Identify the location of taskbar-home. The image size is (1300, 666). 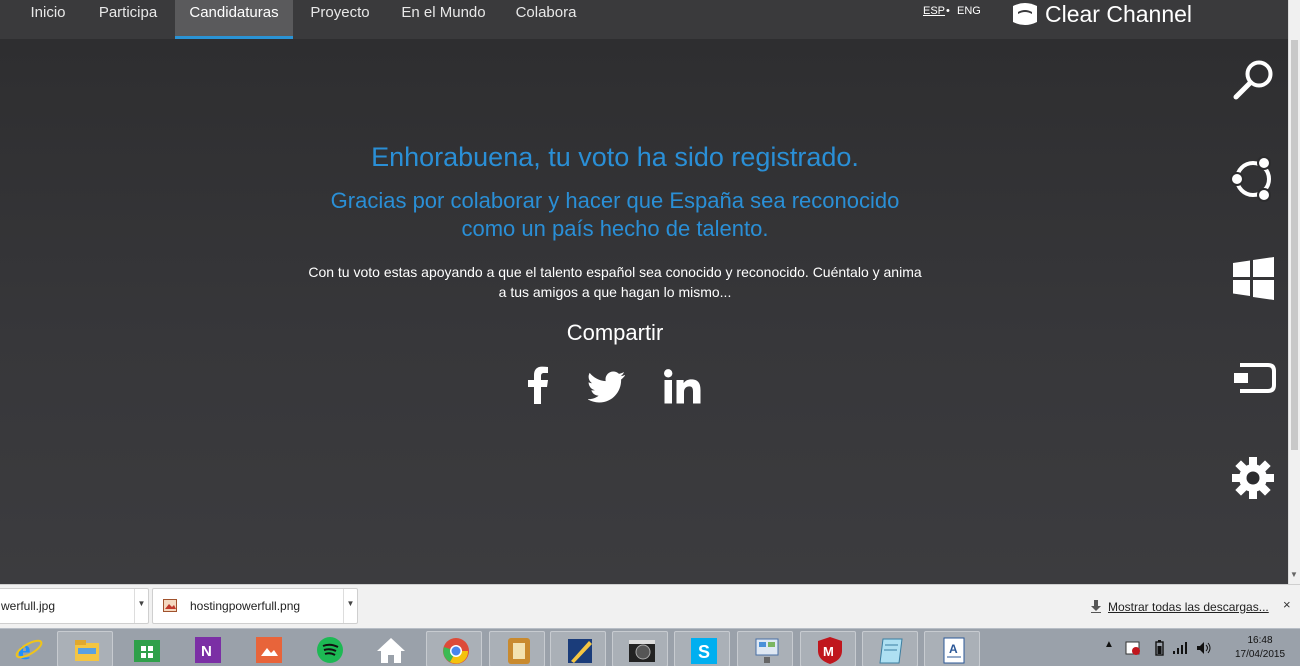
(390, 648).